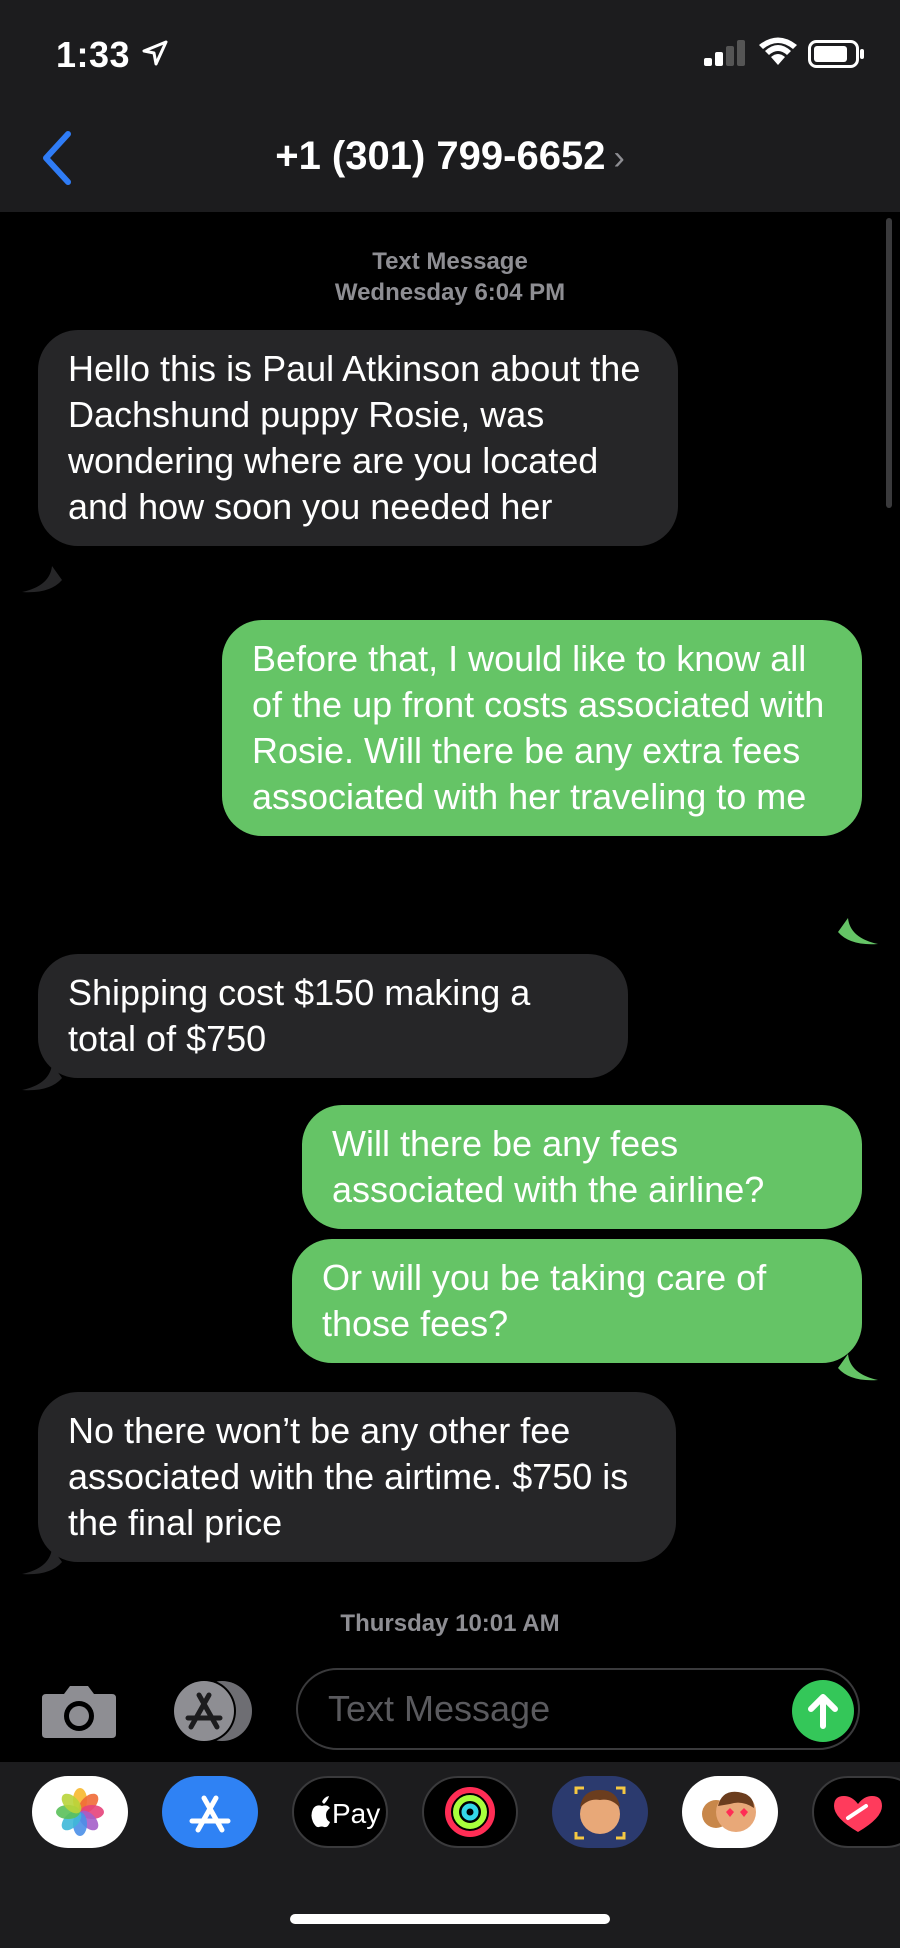  I want to click on message-input-placeholder: Text Message, so click(439, 1708).